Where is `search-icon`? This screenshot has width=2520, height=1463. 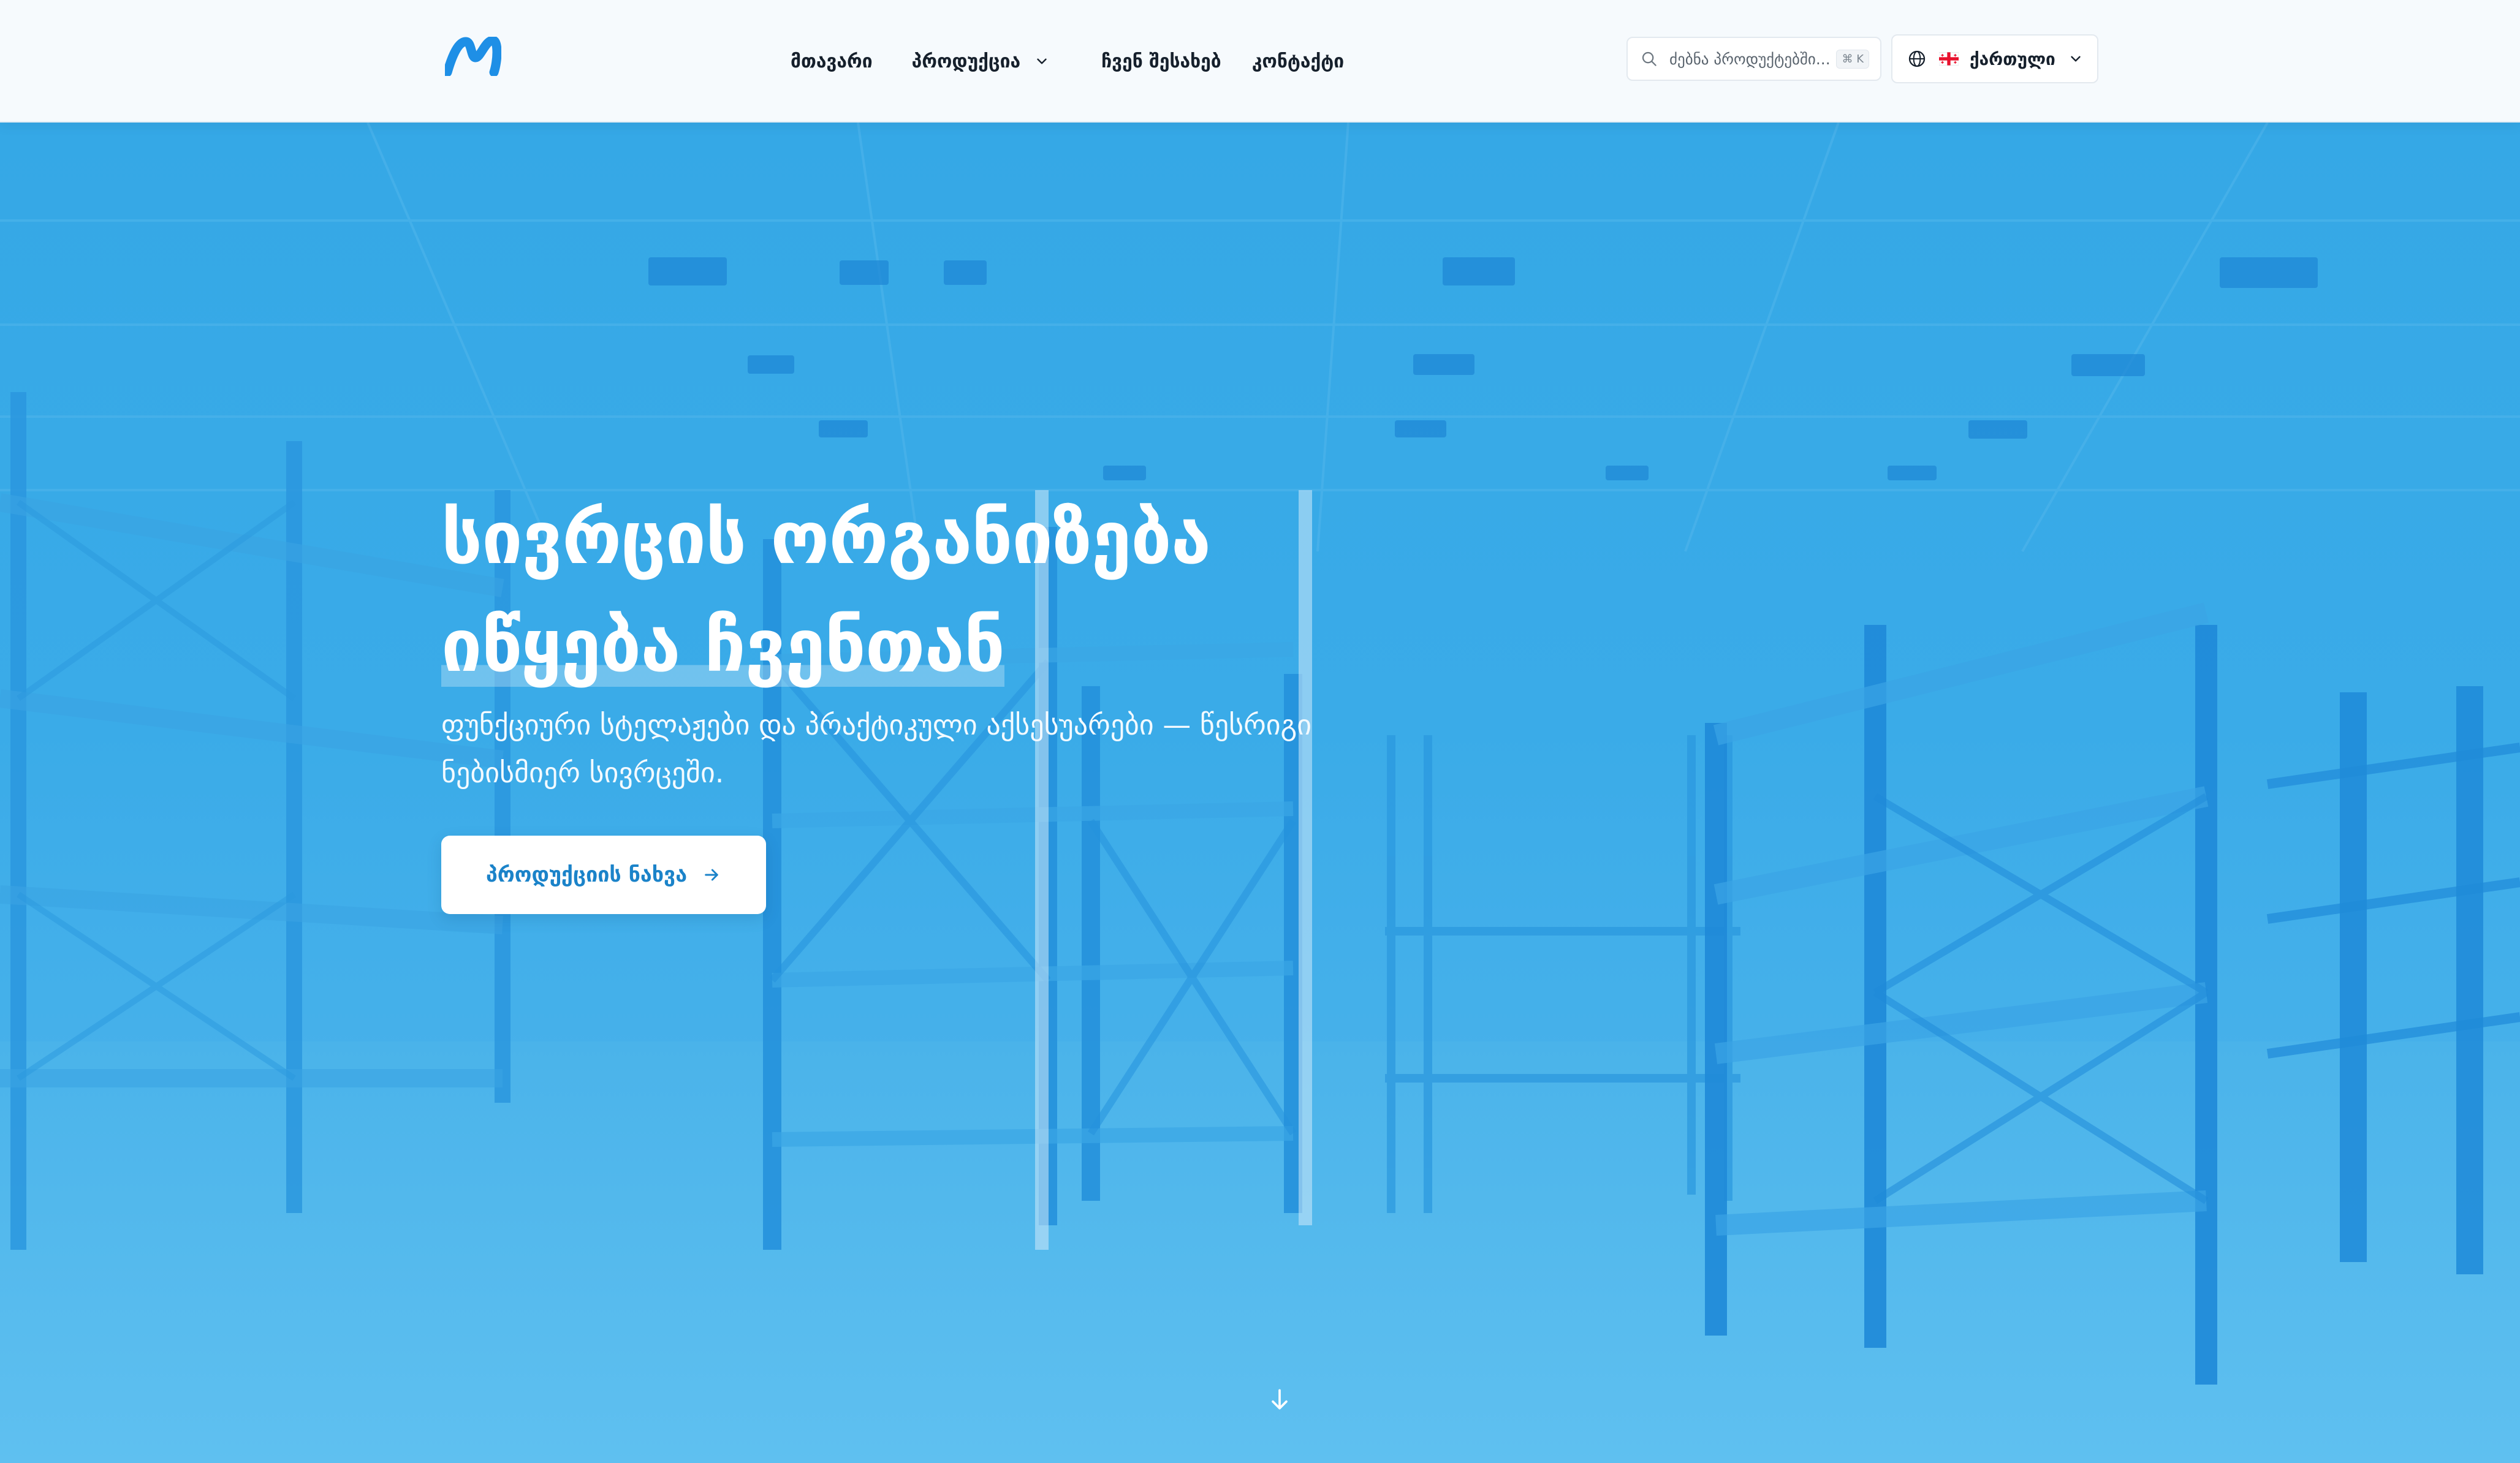 search-icon is located at coordinates (1649, 58).